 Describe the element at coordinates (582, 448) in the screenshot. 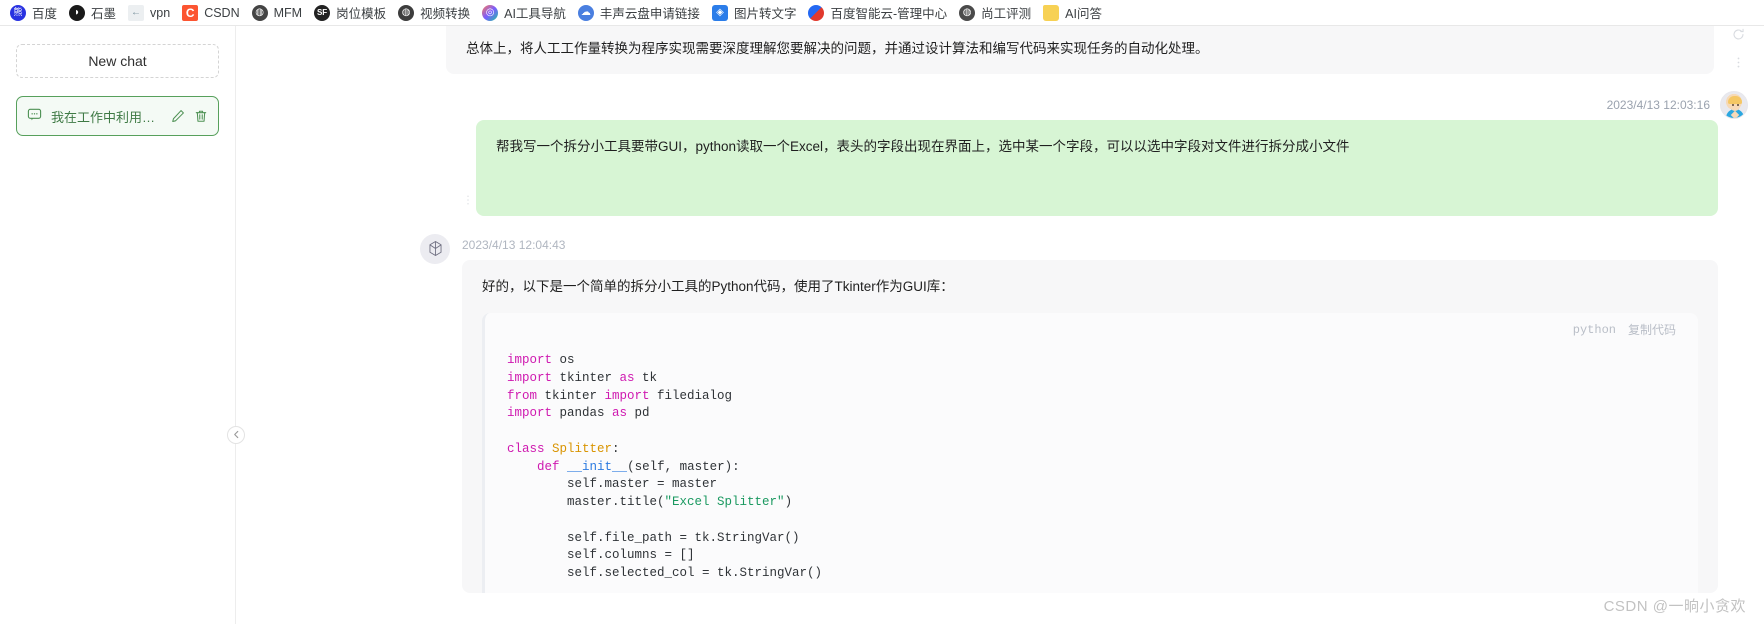

I see `code-token: Splitter` at that location.